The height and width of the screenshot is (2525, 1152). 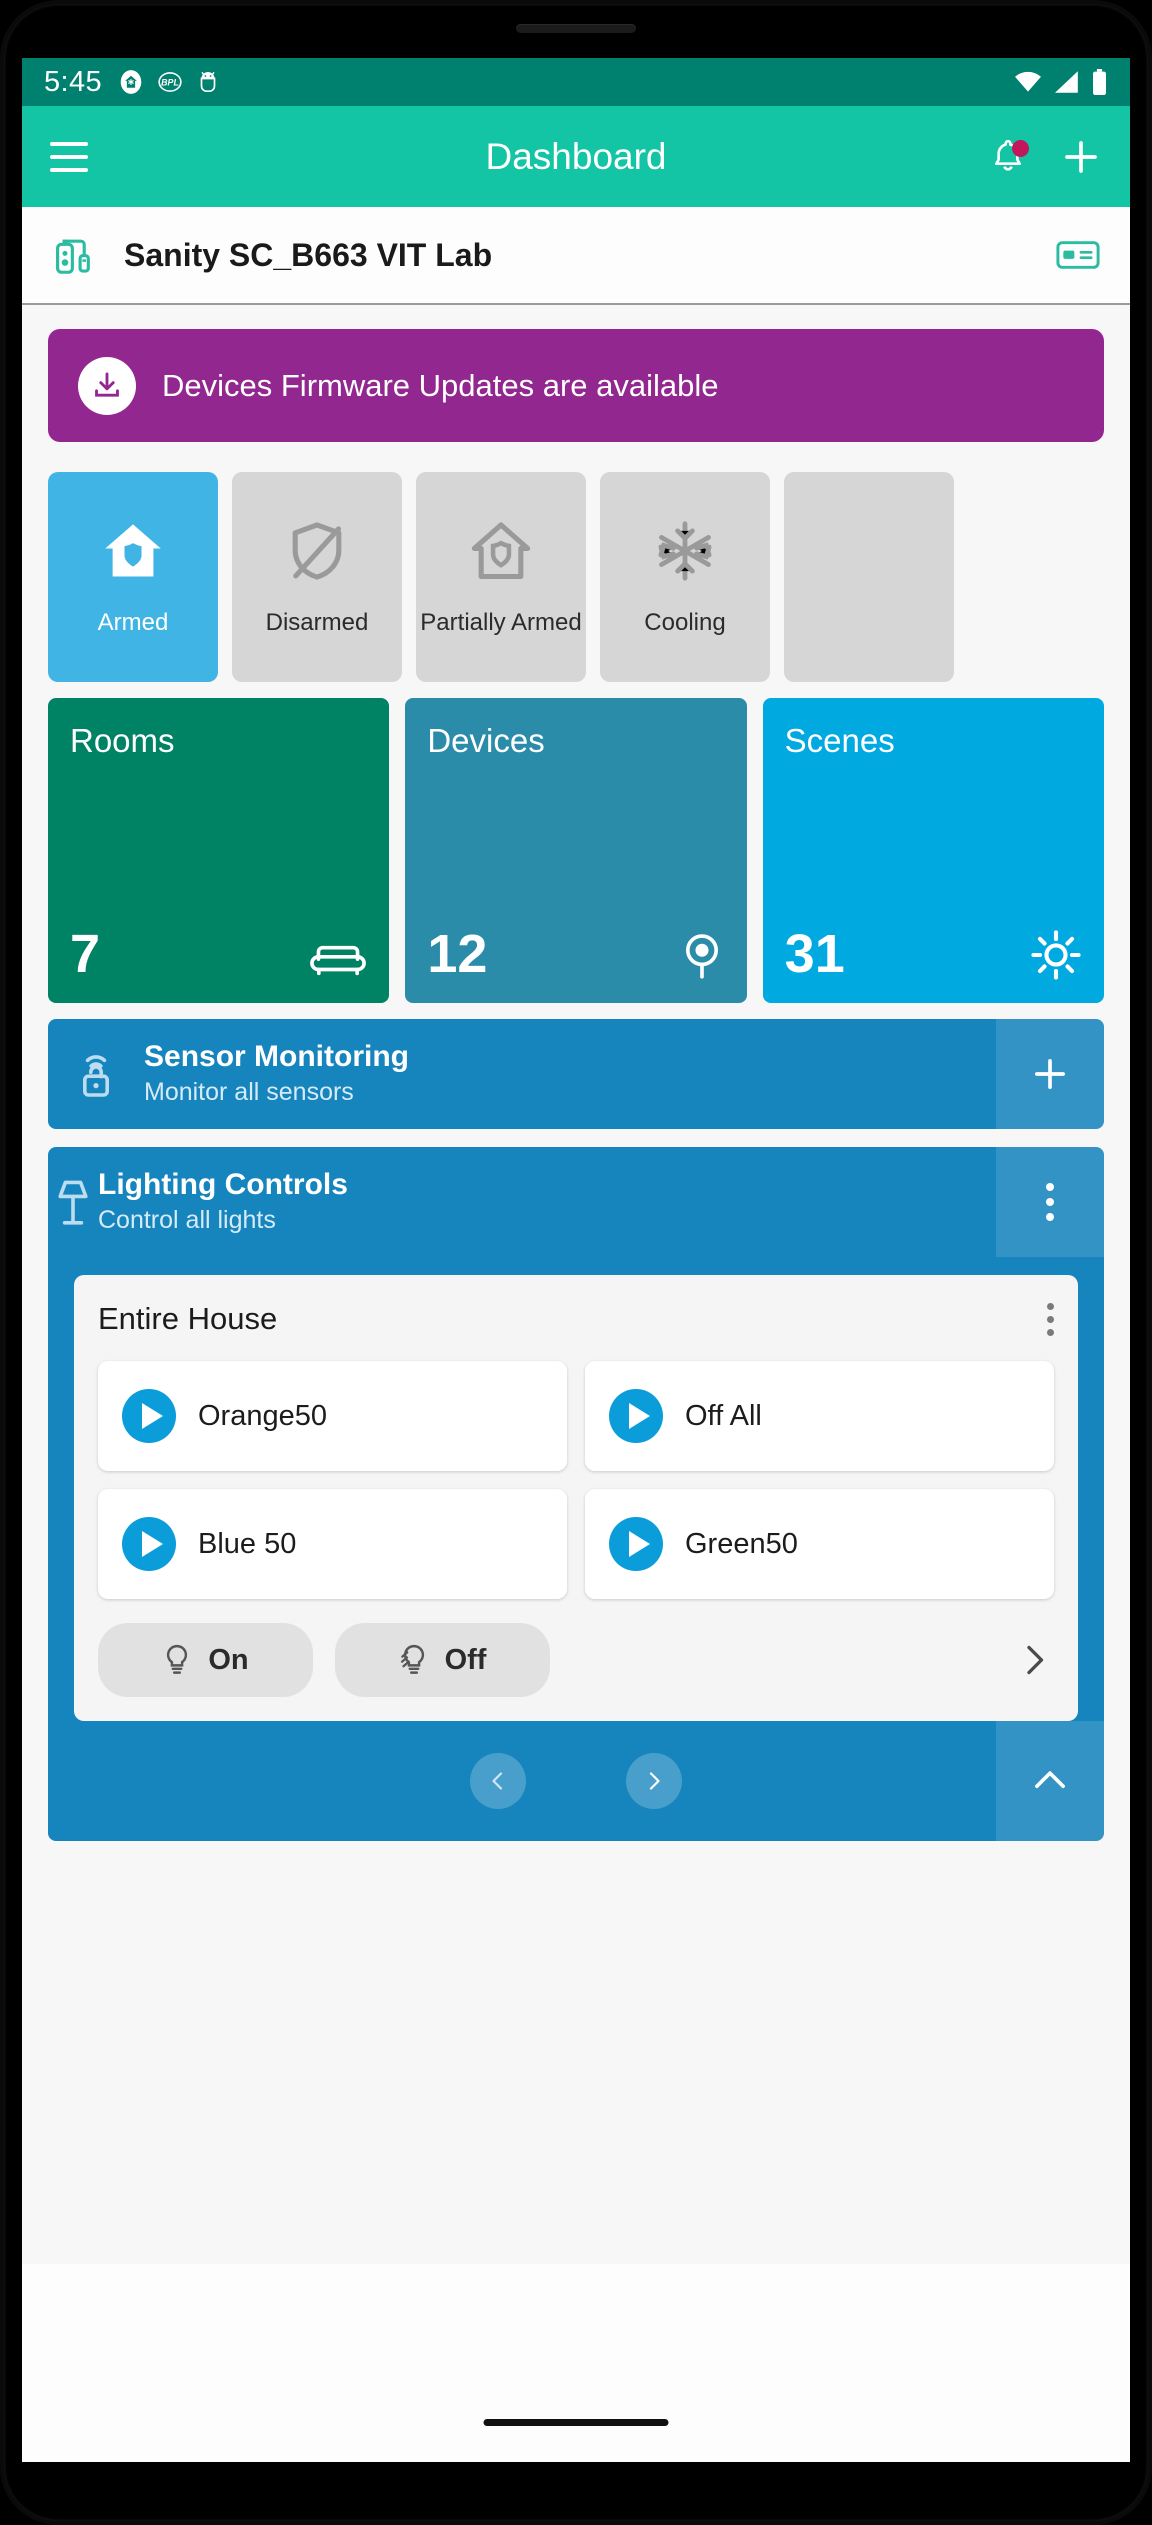 What do you see at coordinates (208, 82) in the screenshot?
I see `android-debug-icon` at bounding box center [208, 82].